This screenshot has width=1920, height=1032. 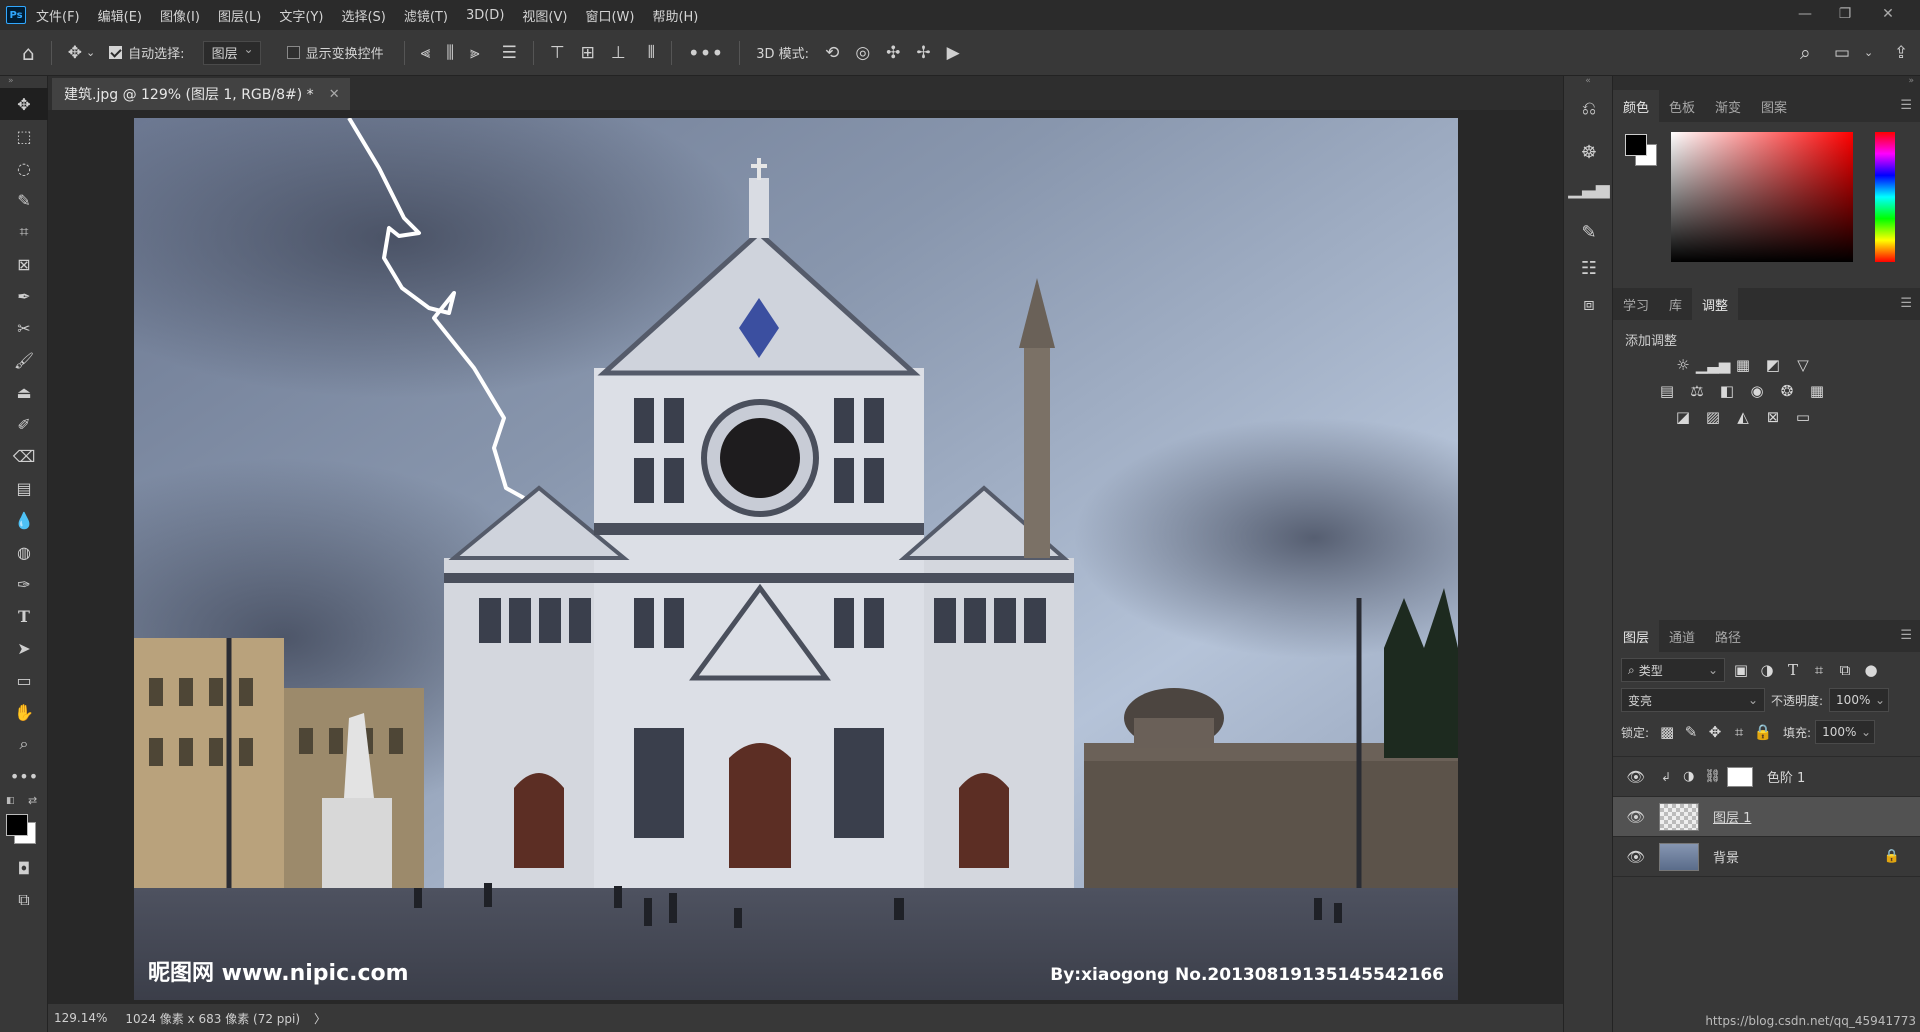 I want to click on shape-tool-icon: ▭, so click(x=24, y=680).